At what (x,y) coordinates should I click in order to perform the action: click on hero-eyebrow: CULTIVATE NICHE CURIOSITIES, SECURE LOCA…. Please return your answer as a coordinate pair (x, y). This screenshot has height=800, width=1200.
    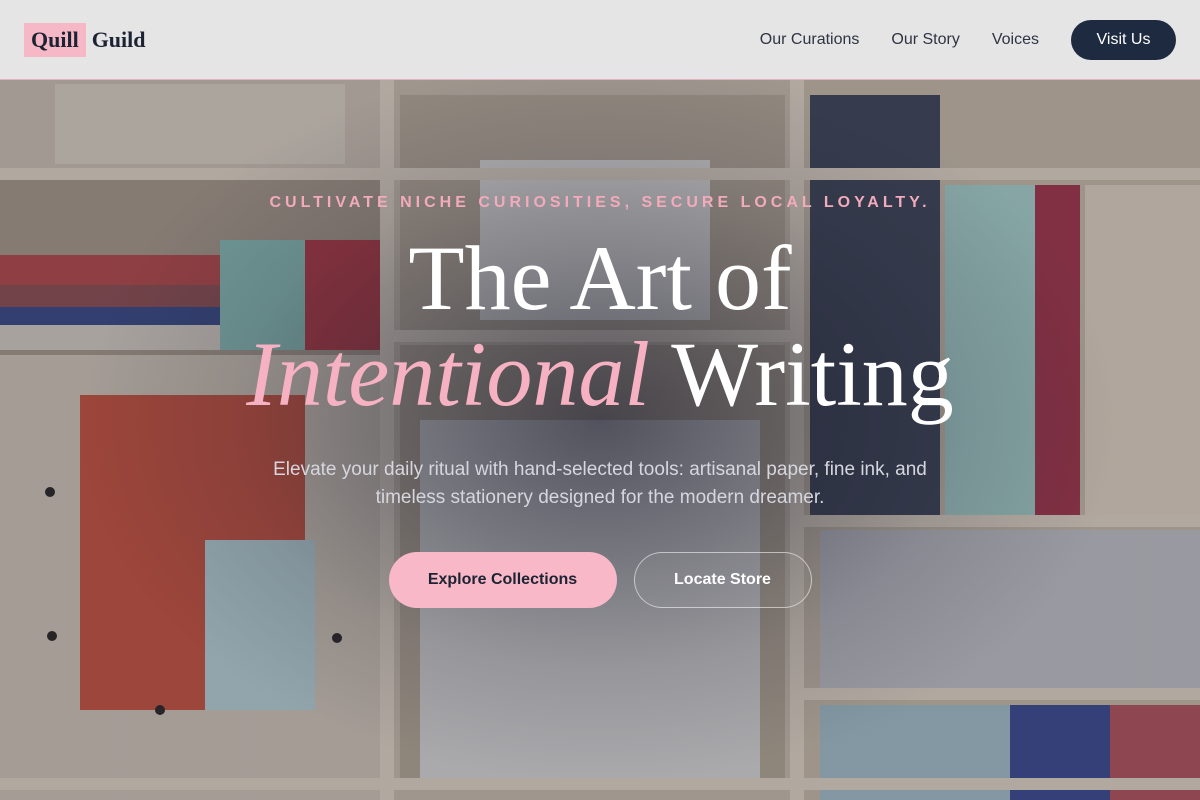
    Looking at the image, I should click on (600, 202).